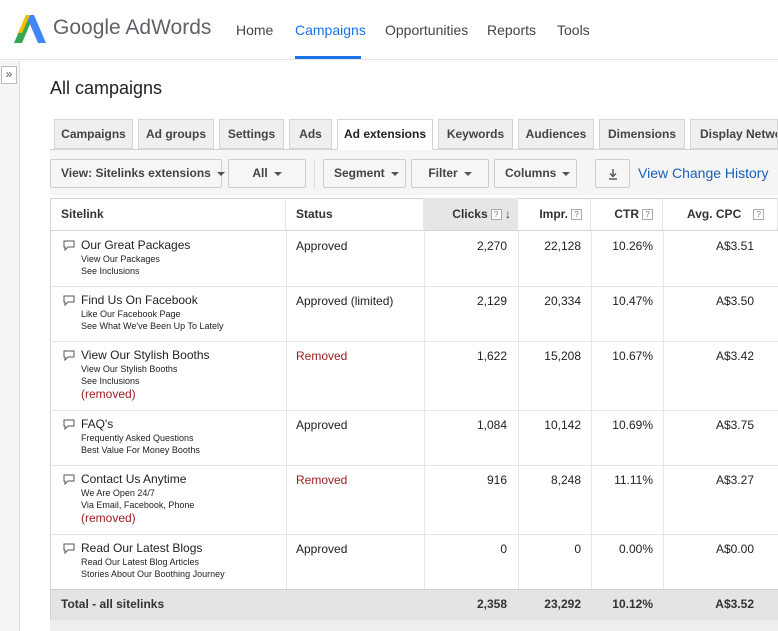  I want to click on view-dropdown: View: Sitelinks extensions, so click(137, 173).